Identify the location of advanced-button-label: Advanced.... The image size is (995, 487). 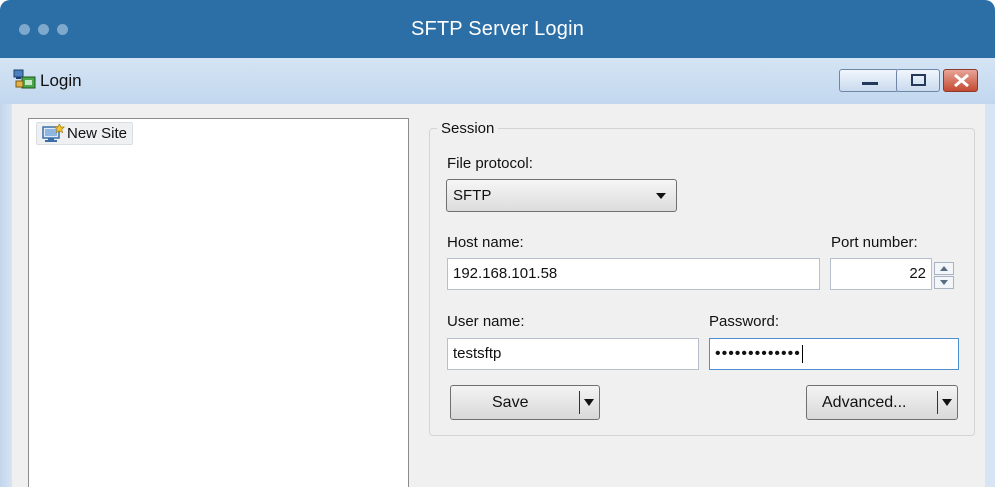
(864, 402).